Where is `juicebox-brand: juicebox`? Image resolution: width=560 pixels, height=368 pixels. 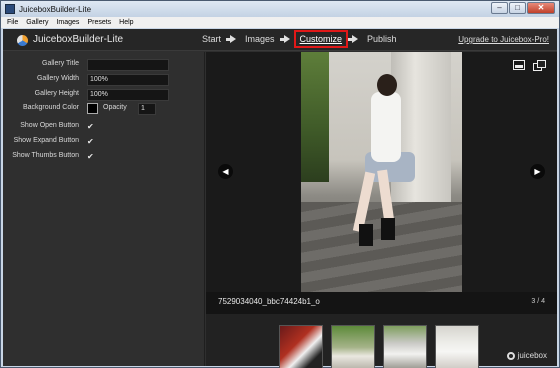 juicebox-brand: juicebox is located at coordinates (526, 355).